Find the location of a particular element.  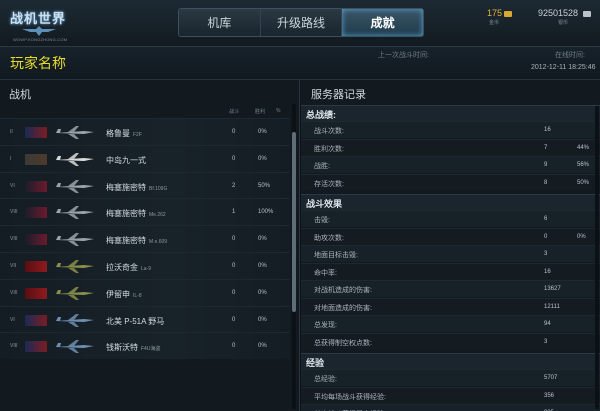

record-section-title: 经验 is located at coordinates (315, 363).